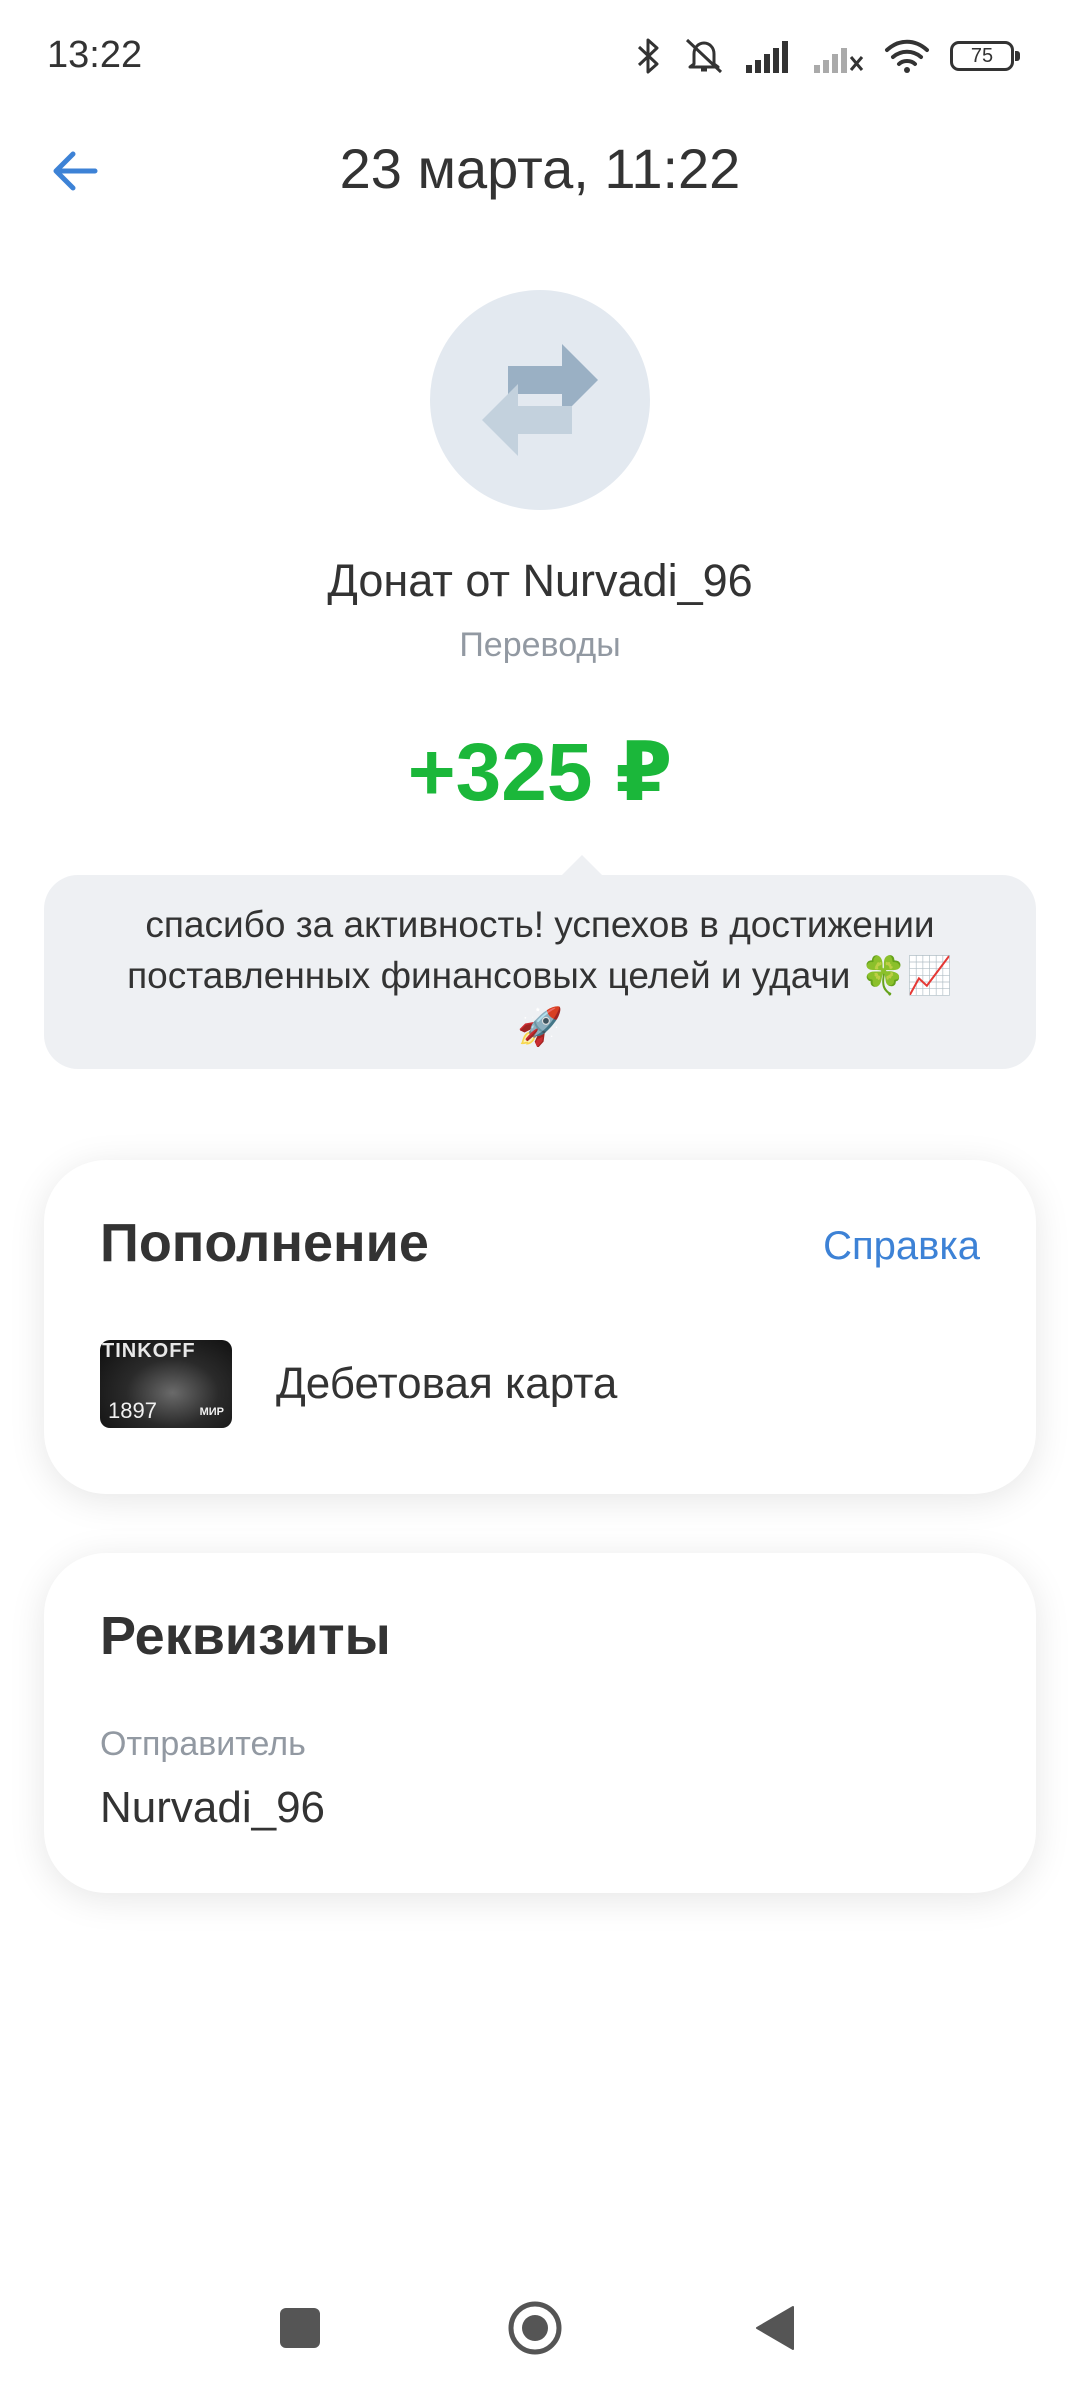  I want to click on operation-icon, so click(540, 400).